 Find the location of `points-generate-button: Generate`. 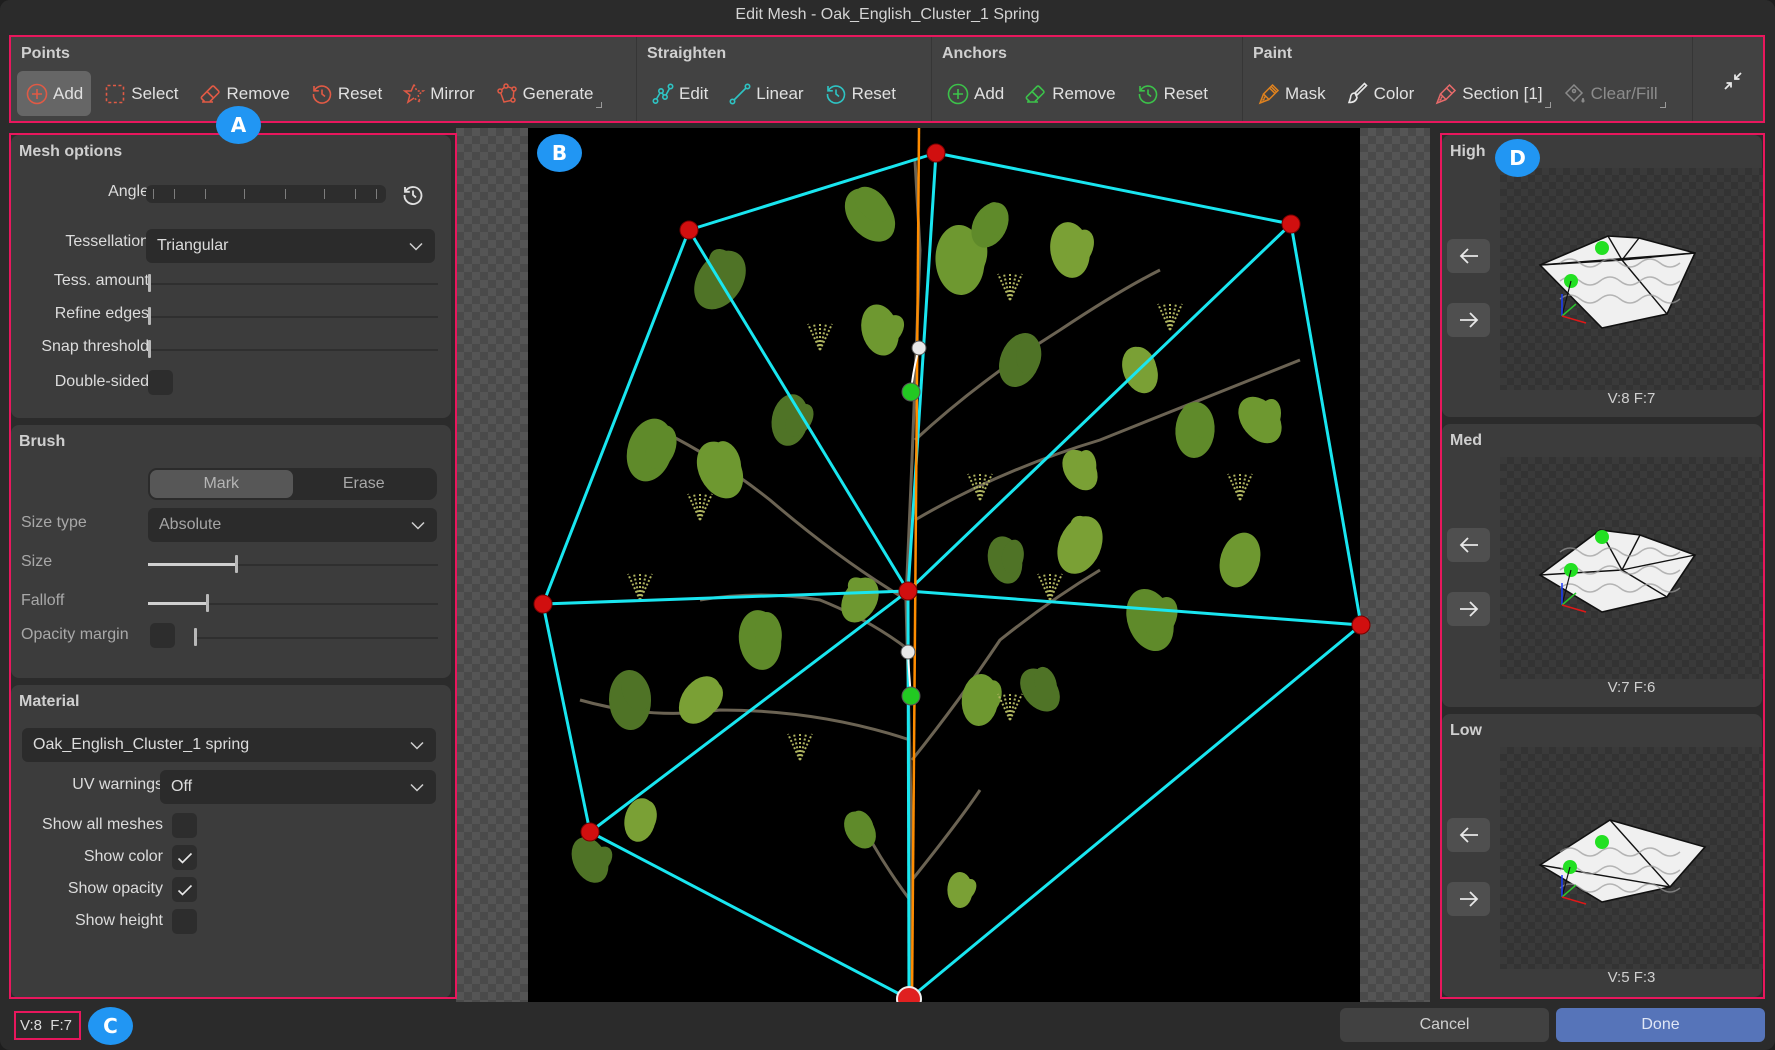

points-generate-button: Generate is located at coordinates (544, 93).